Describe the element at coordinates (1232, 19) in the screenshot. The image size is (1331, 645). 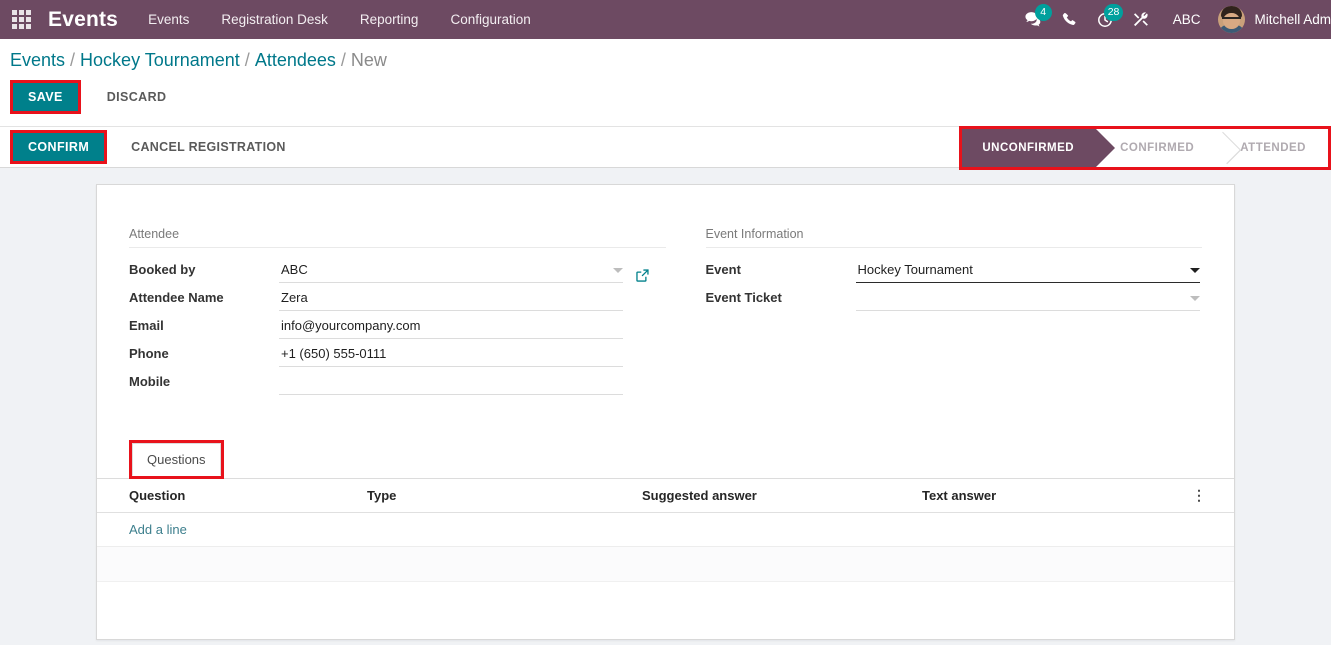
I see `user-avatar` at that location.